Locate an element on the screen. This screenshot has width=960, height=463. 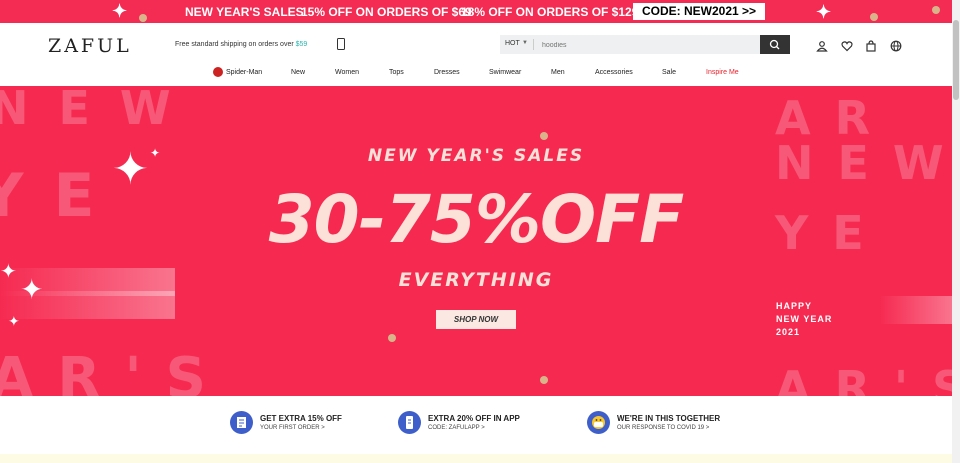
search-icon is located at coordinates (774, 44).